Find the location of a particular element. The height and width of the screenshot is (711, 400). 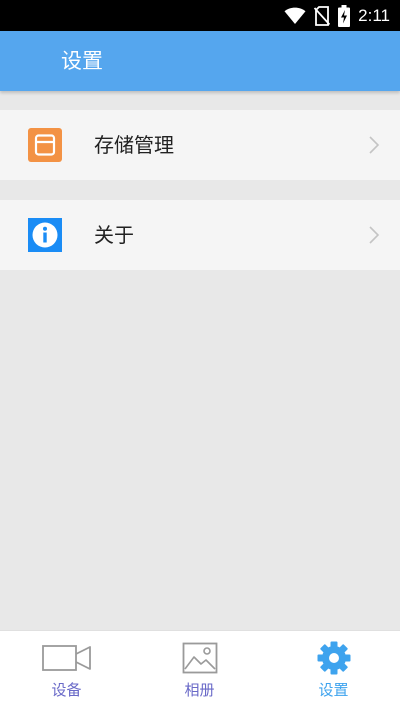

app-bar: 设置 is located at coordinates (200, 61).